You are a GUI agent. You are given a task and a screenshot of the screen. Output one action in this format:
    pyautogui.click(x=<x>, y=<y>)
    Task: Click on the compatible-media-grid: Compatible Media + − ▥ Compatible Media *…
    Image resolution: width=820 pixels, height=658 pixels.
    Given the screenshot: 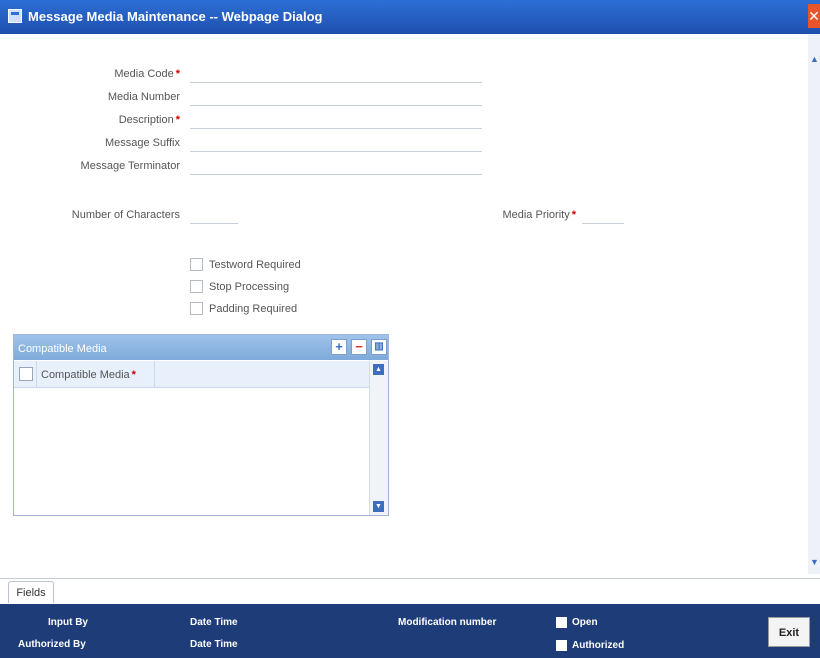 What is the action you would take?
    pyautogui.click(x=201, y=425)
    